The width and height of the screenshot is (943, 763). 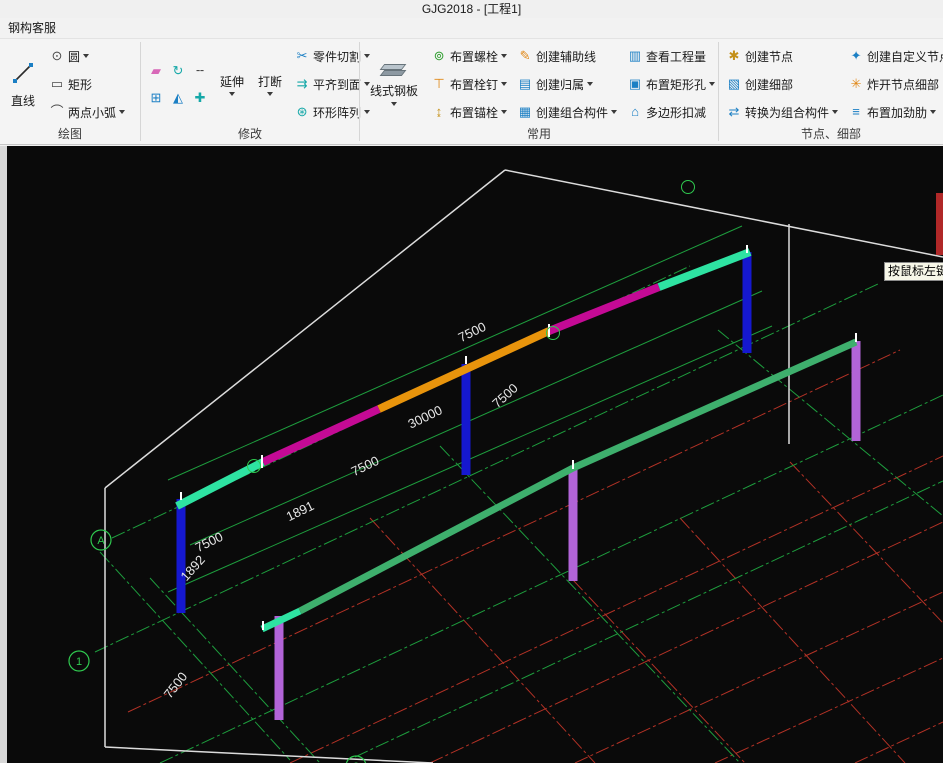 I want to click on axis-bubble-label: A, so click(x=101, y=541).